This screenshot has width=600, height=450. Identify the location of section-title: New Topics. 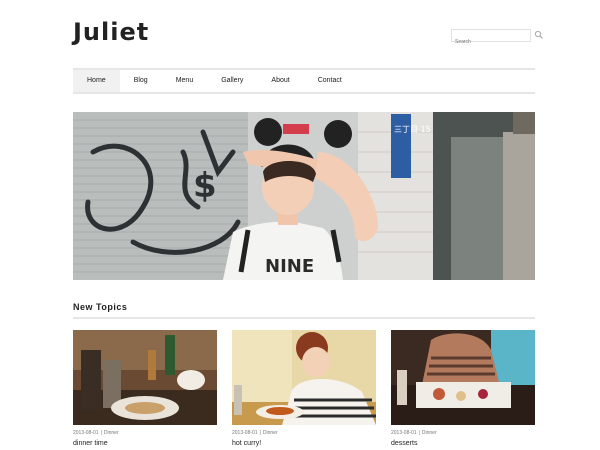
(100, 307).